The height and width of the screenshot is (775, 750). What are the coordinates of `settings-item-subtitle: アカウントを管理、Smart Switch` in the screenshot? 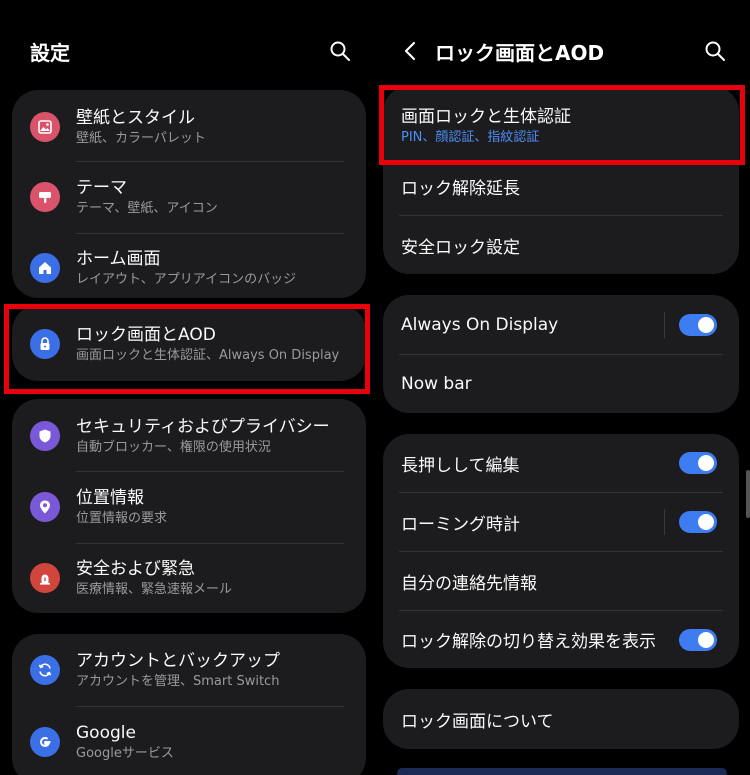 It's located at (178, 681).